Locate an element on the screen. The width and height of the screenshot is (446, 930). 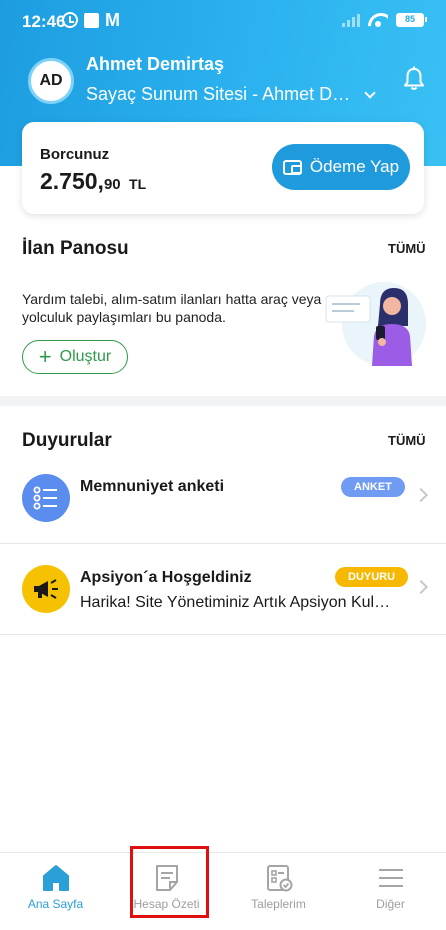
pay-button: Ödeme Yap is located at coordinates (341, 167).